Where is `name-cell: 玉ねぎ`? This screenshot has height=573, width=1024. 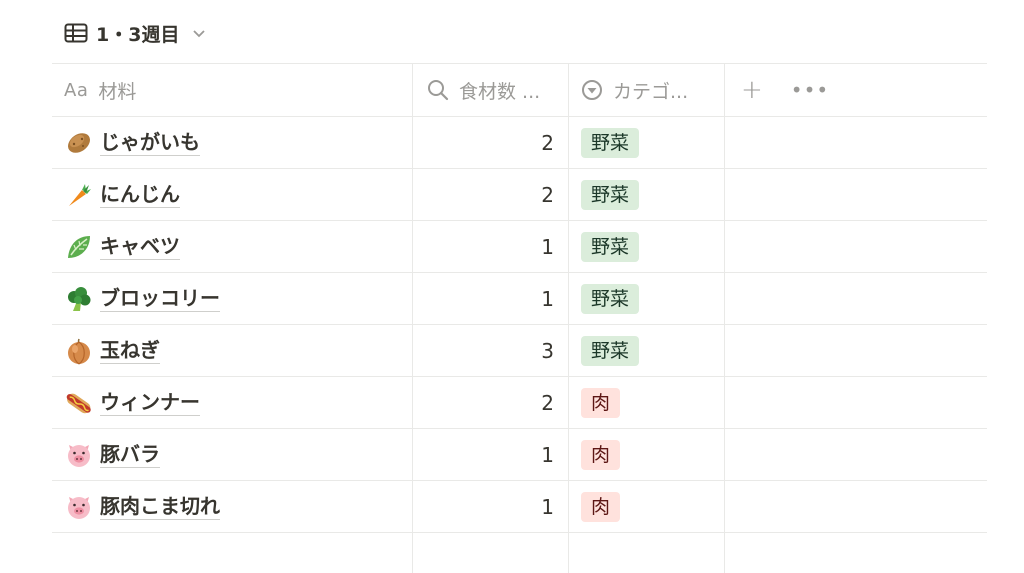 name-cell: 玉ねぎ is located at coordinates (232, 350).